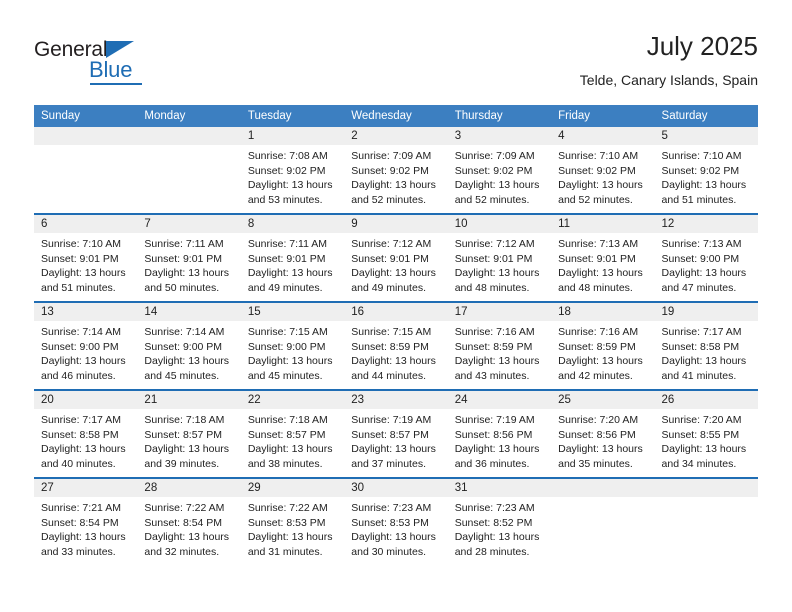  Describe the element at coordinates (706, 312) in the screenshot. I see `day-number: 19` at that location.